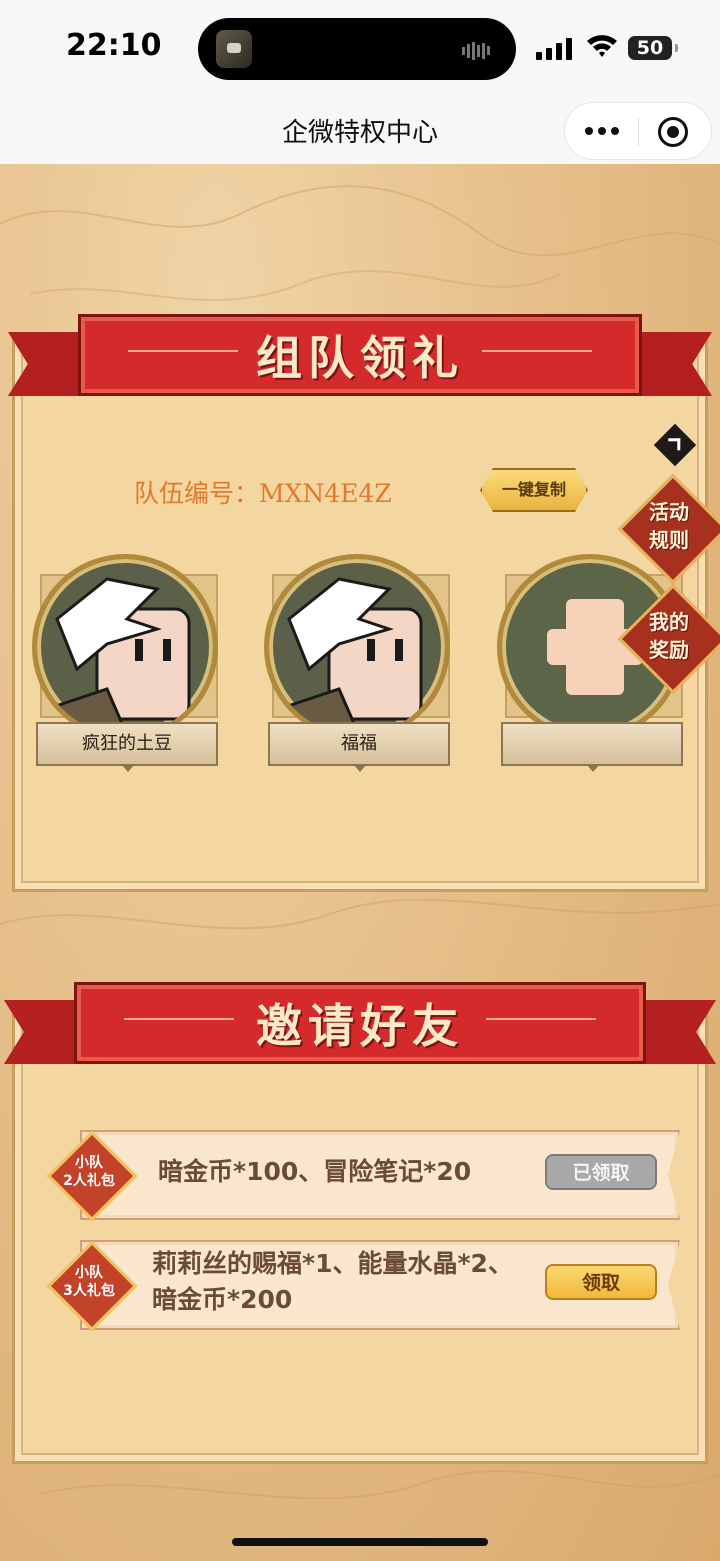 Image resolution: width=720 pixels, height=1561 pixels. I want to click on rules-label-line2: 规则, so click(669, 540).